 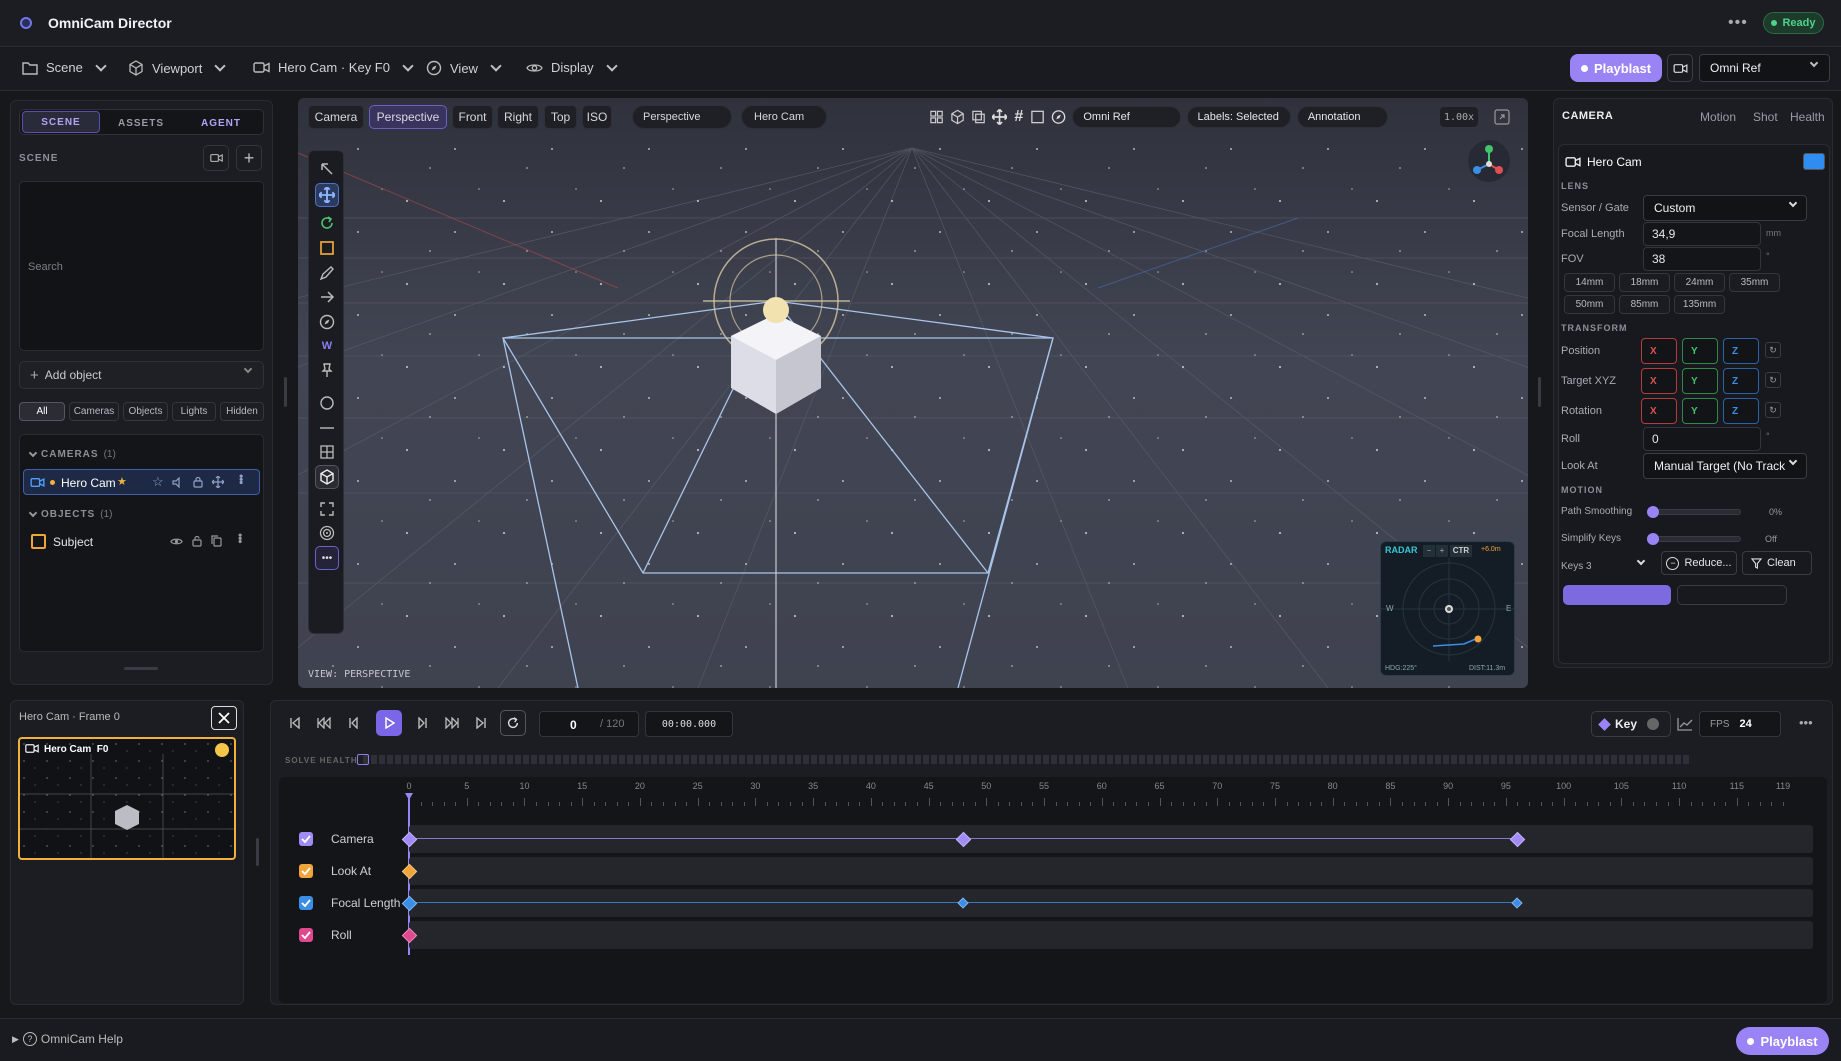 I want to click on frame-tool, so click(x=327, y=509).